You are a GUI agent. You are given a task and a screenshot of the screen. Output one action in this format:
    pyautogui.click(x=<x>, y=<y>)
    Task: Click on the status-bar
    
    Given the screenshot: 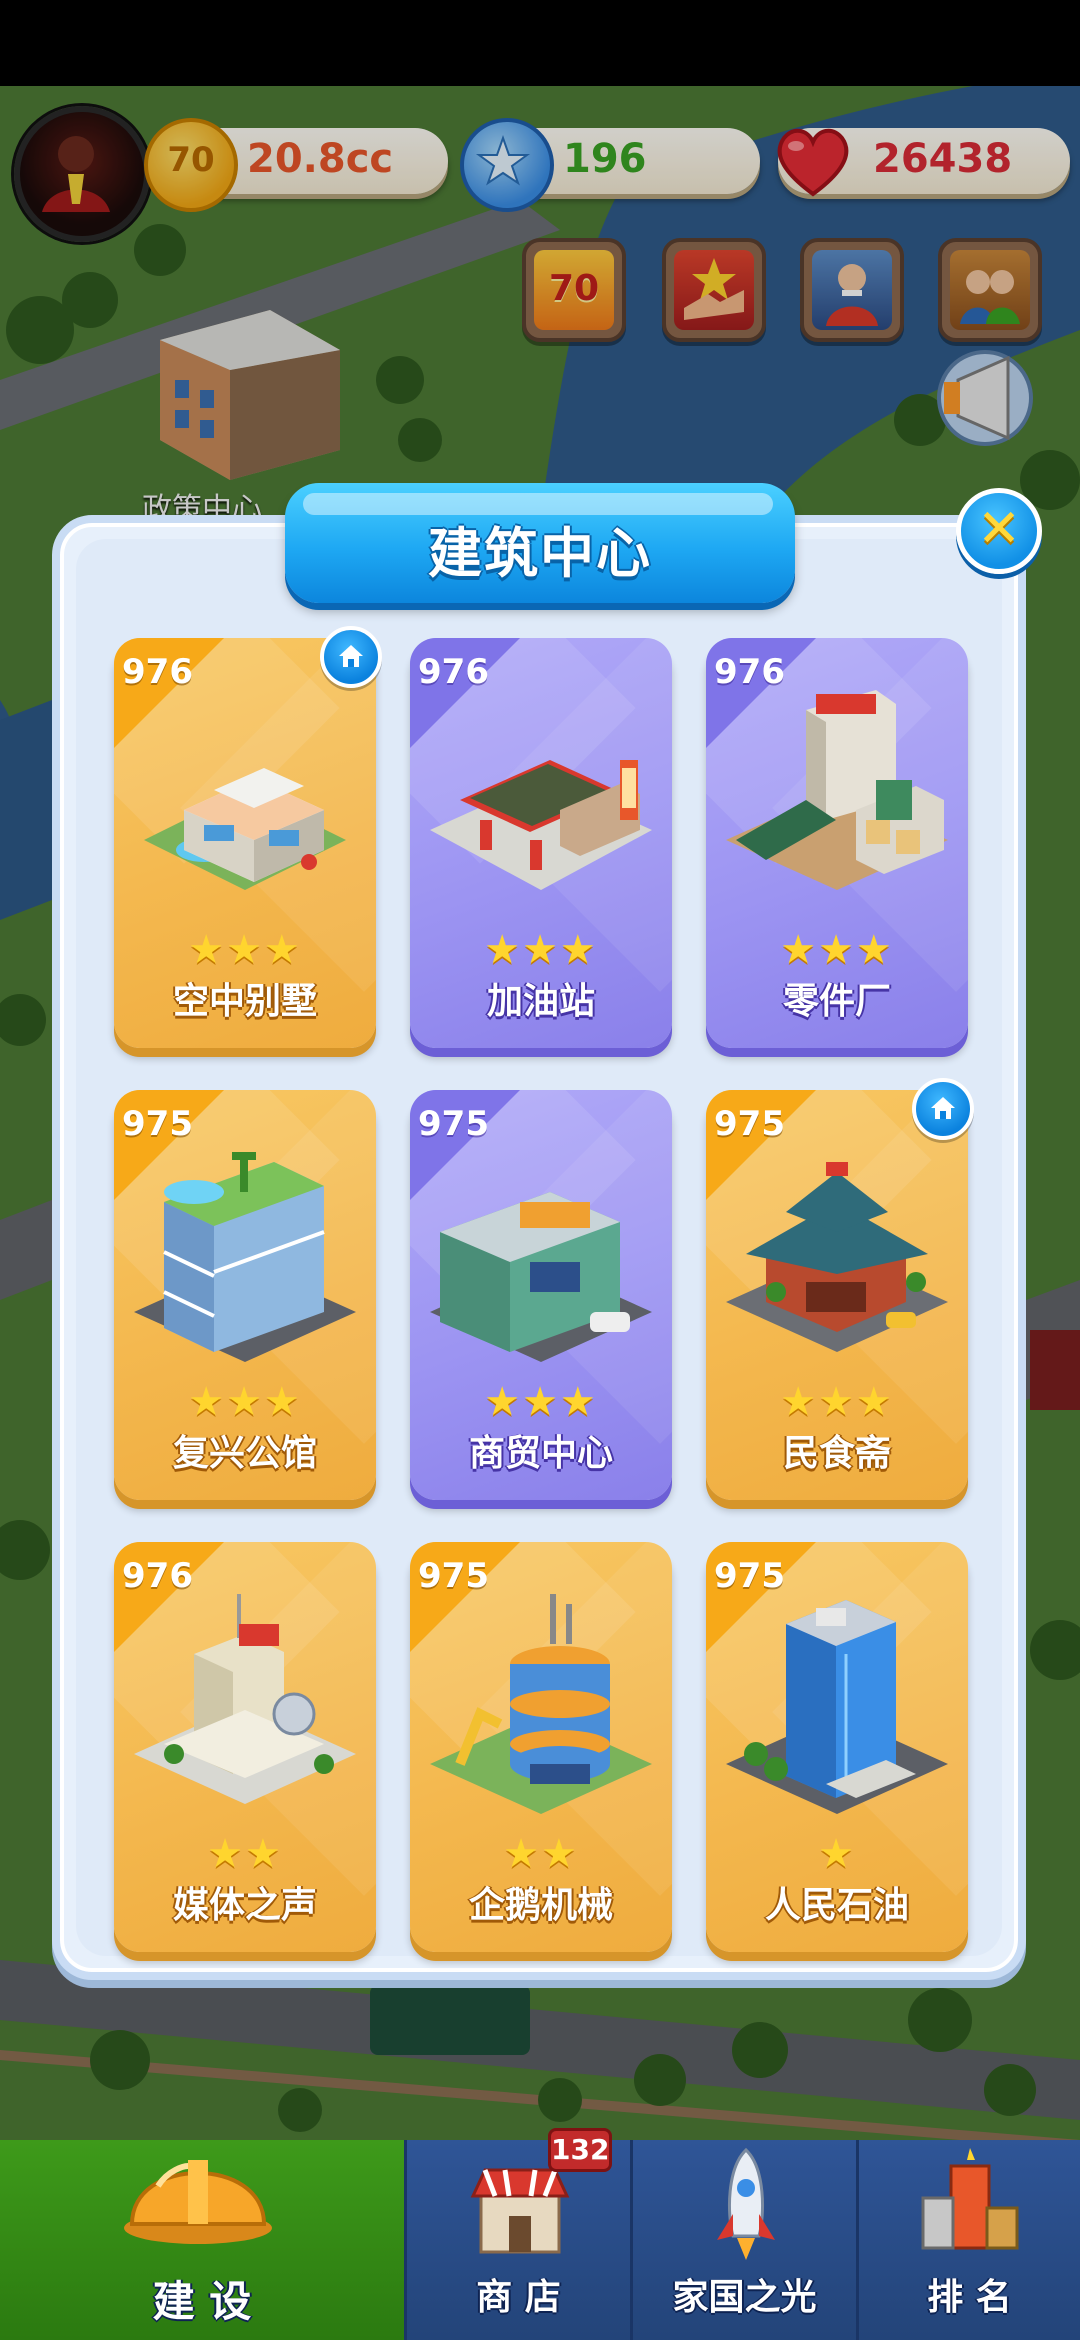 What is the action you would take?
    pyautogui.click(x=540, y=43)
    